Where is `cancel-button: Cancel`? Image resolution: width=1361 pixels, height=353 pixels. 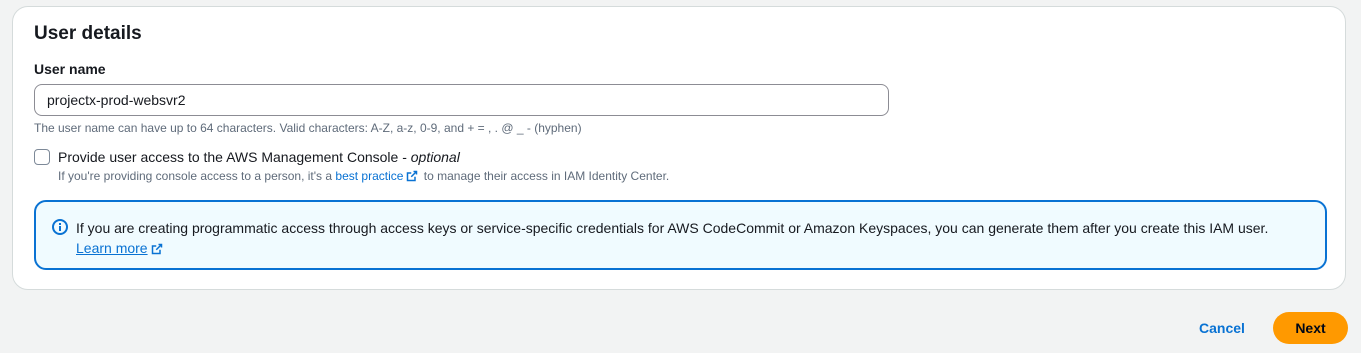 cancel-button: Cancel is located at coordinates (1222, 328).